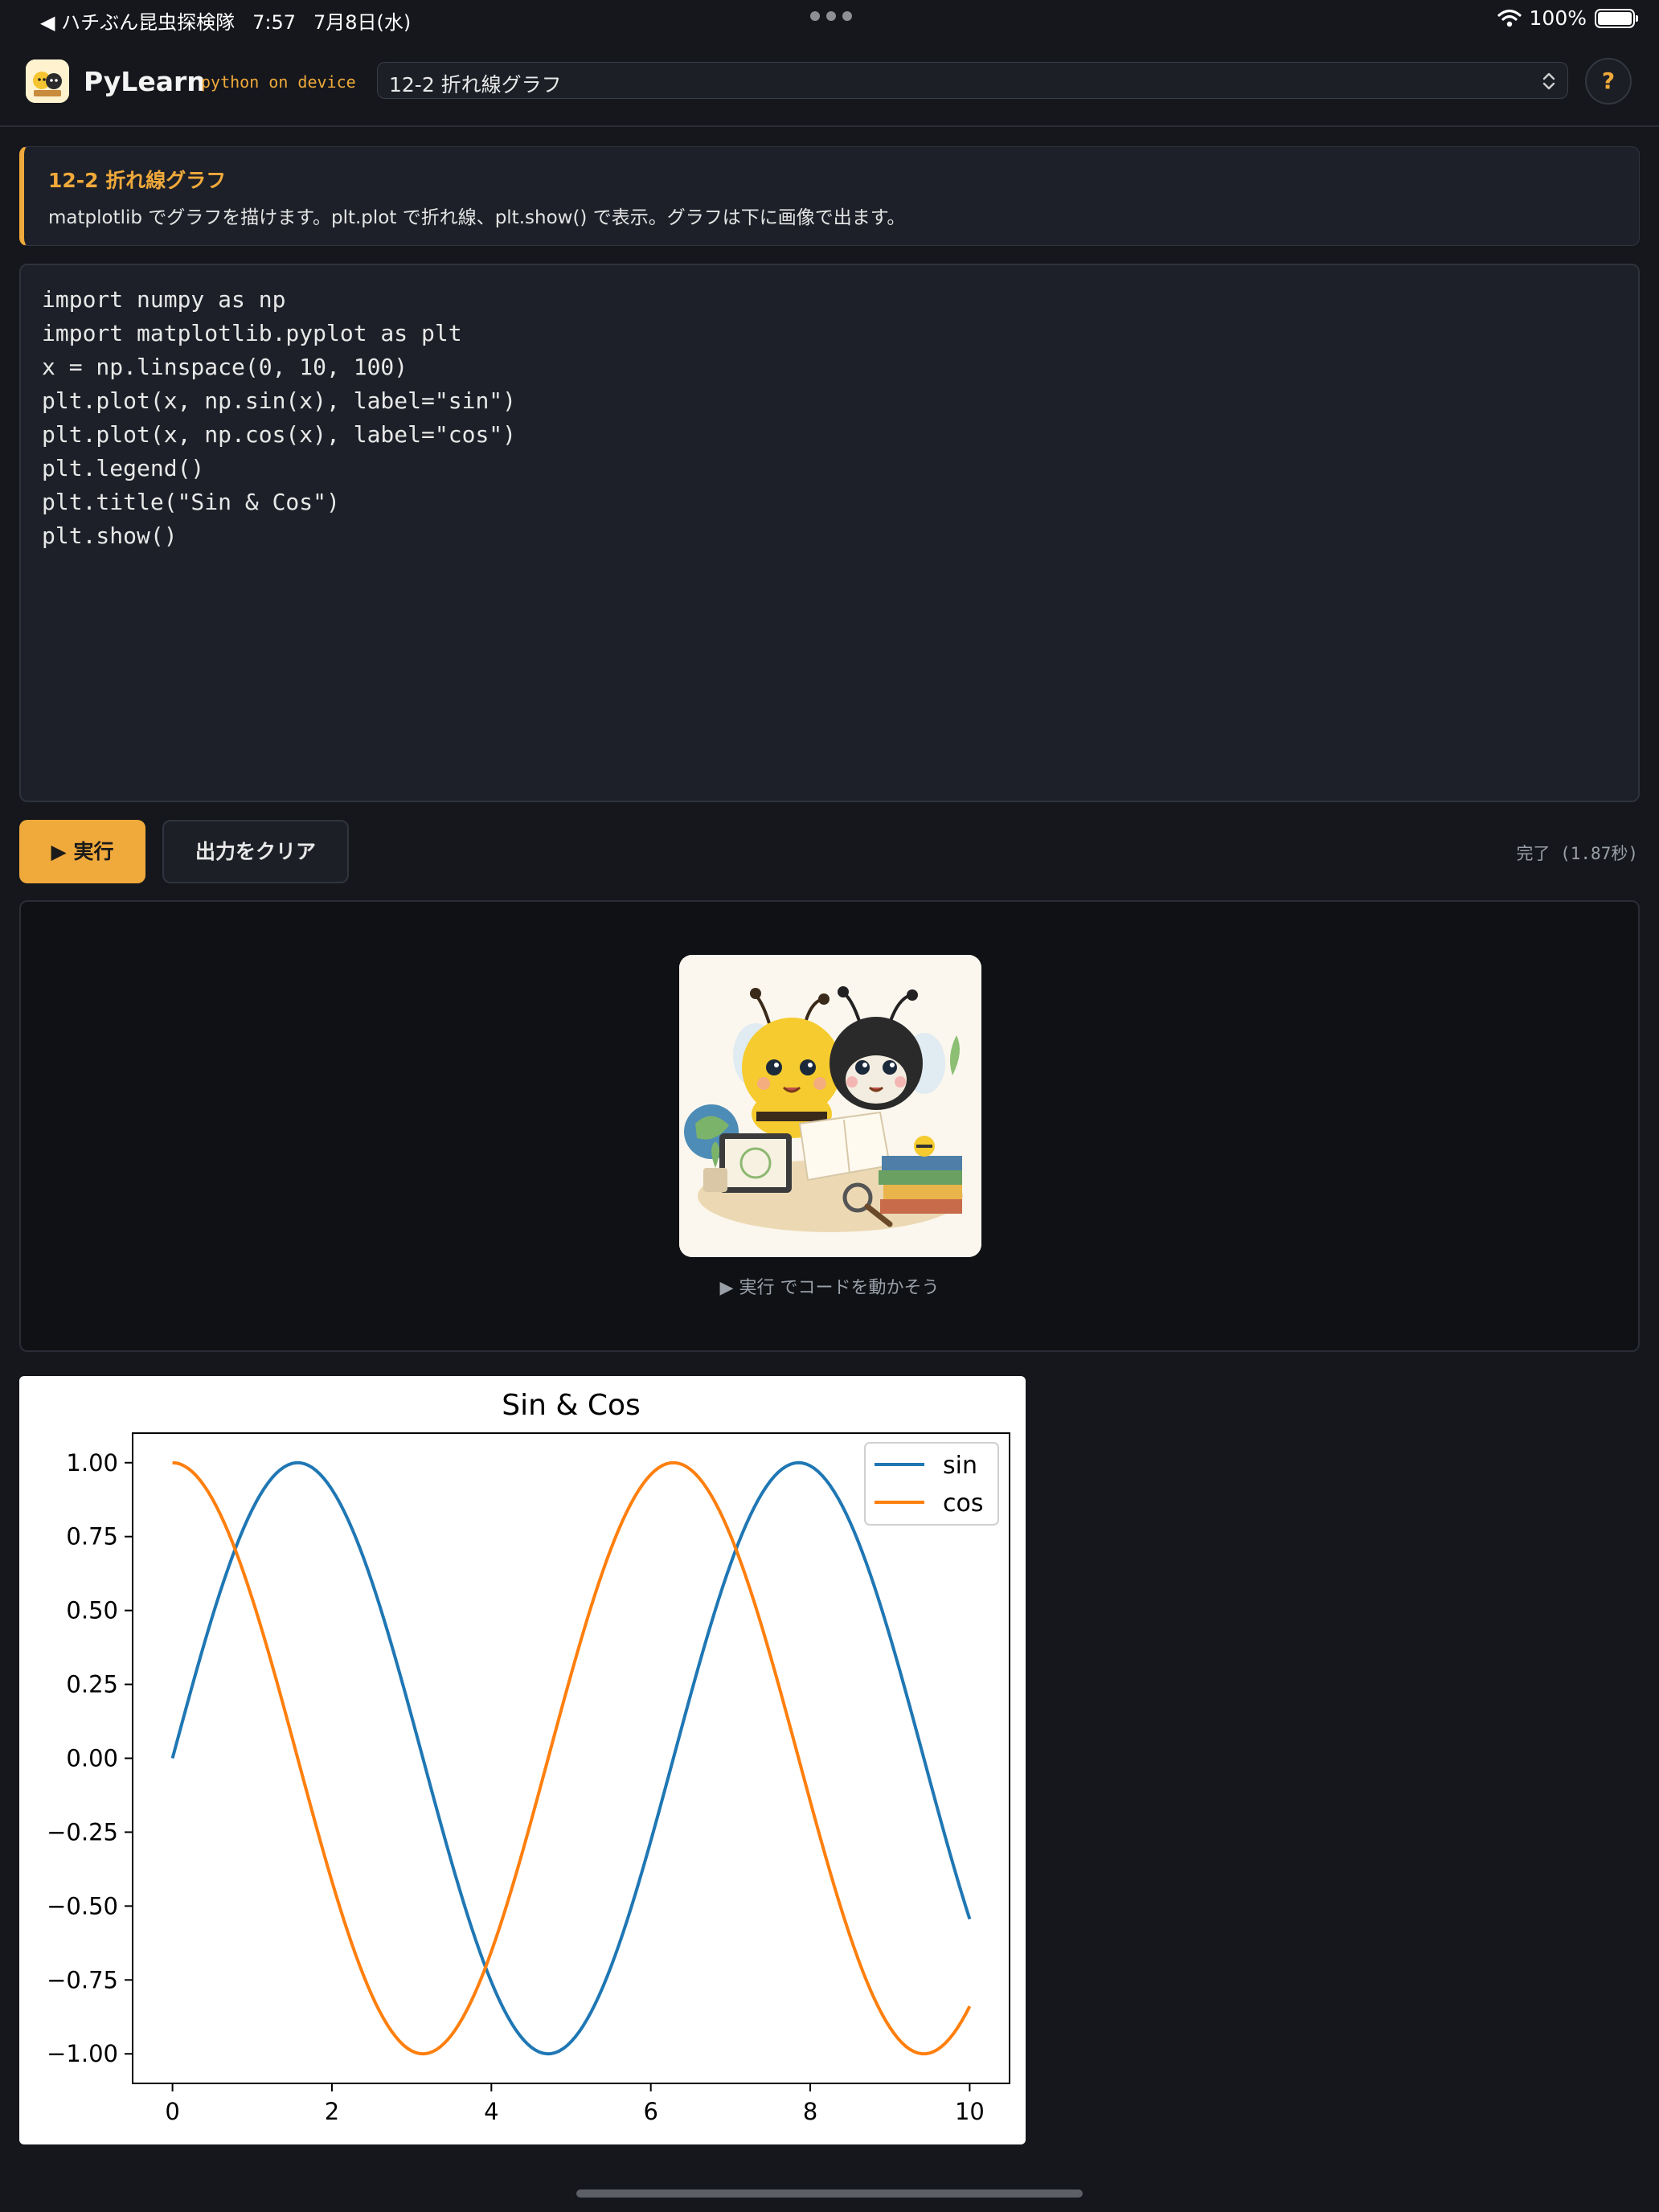  I want to click on app-logo, so click(47, 81).